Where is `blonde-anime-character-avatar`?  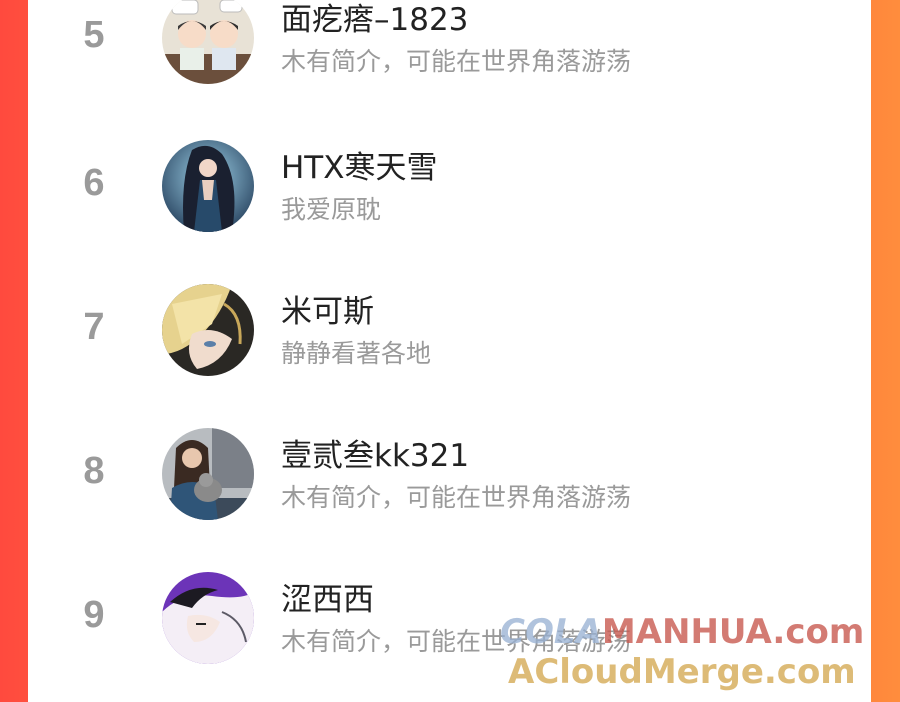
blonde-anime-character-avatar is located at coordinates (208, 330).